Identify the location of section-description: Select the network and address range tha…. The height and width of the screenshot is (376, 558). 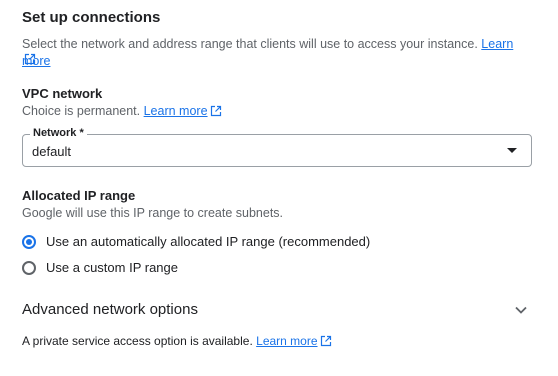
(282, 53).